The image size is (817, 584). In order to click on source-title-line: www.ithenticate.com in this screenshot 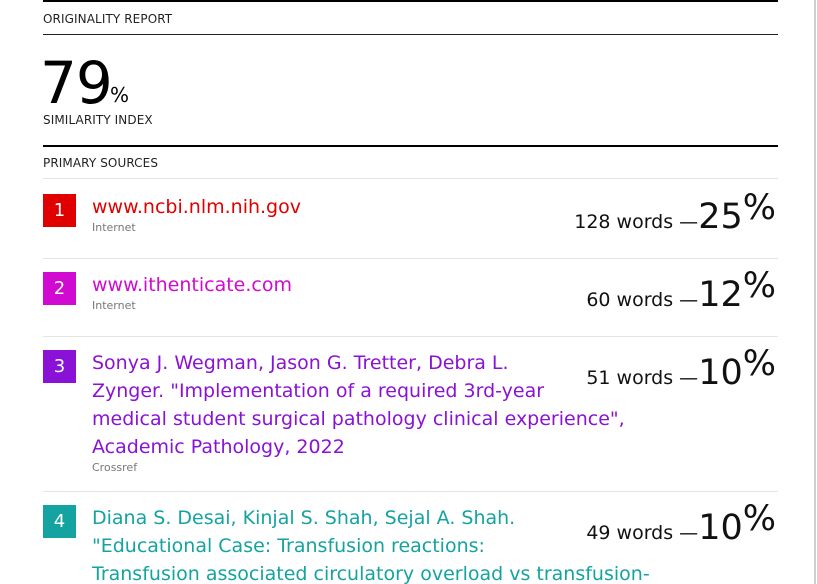, I will do `click(192, 285)`.